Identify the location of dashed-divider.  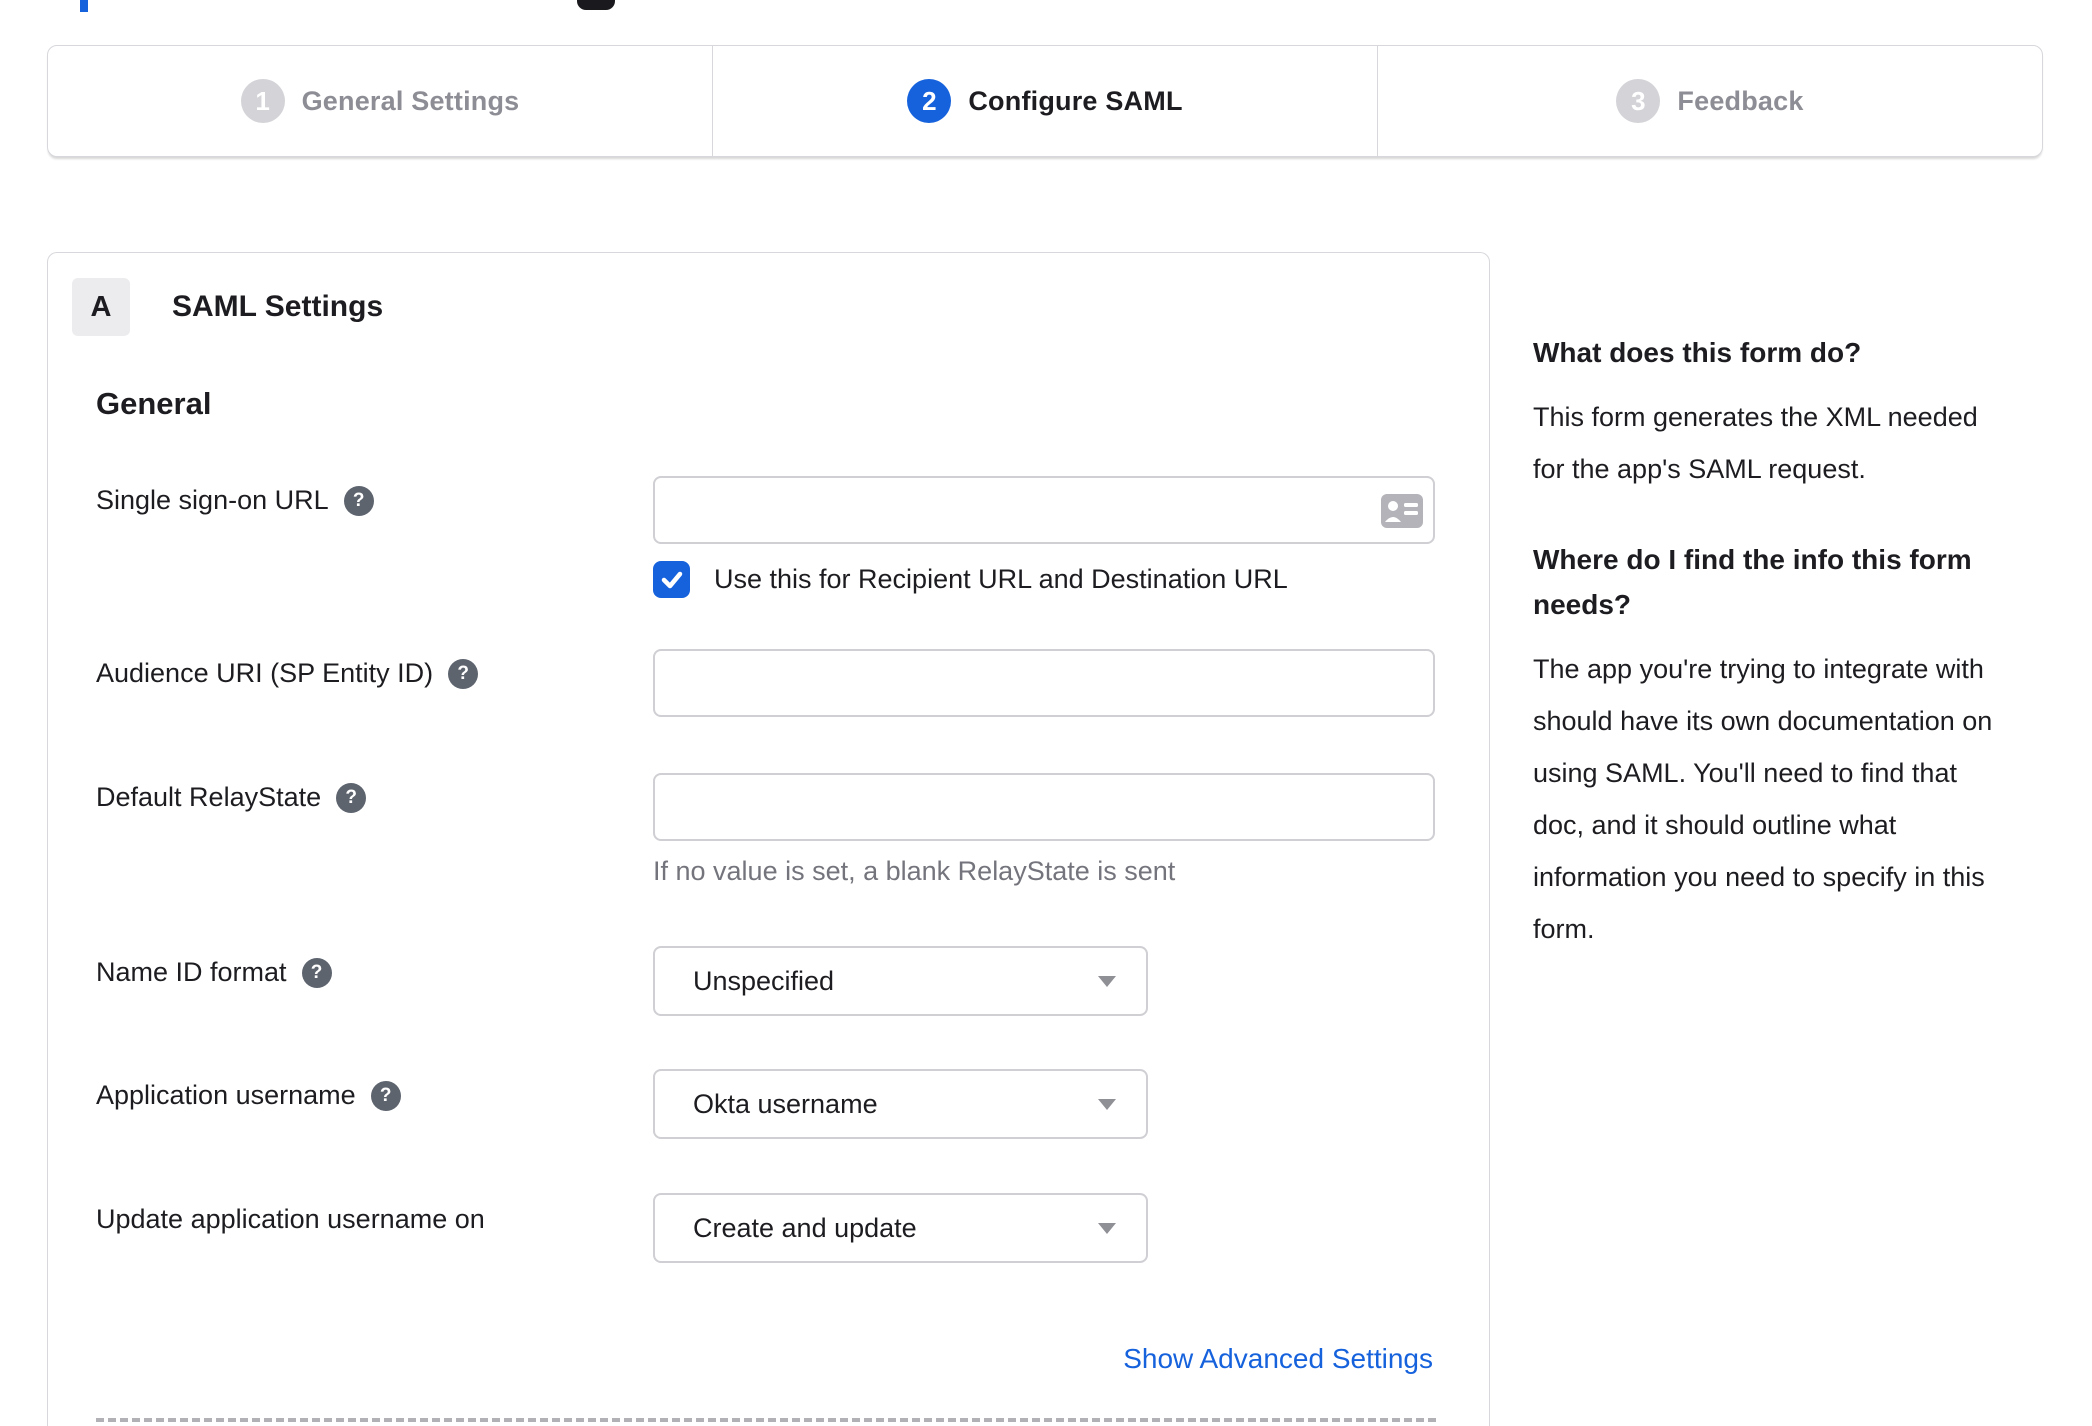
(766, 1420).